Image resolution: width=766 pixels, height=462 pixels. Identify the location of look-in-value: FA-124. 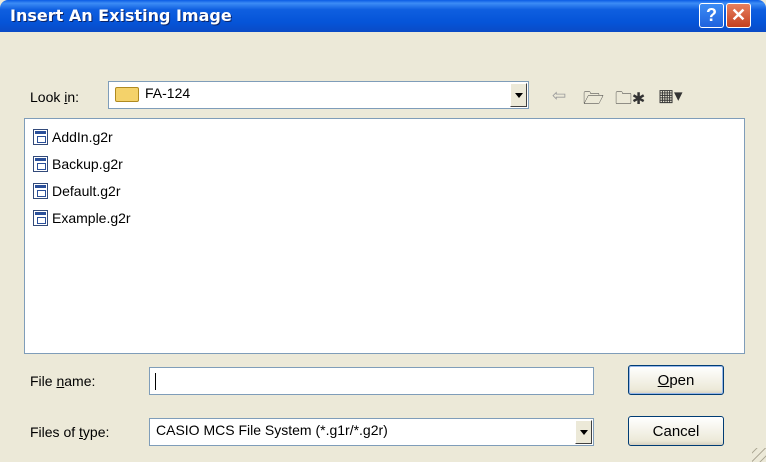
(168, 93).